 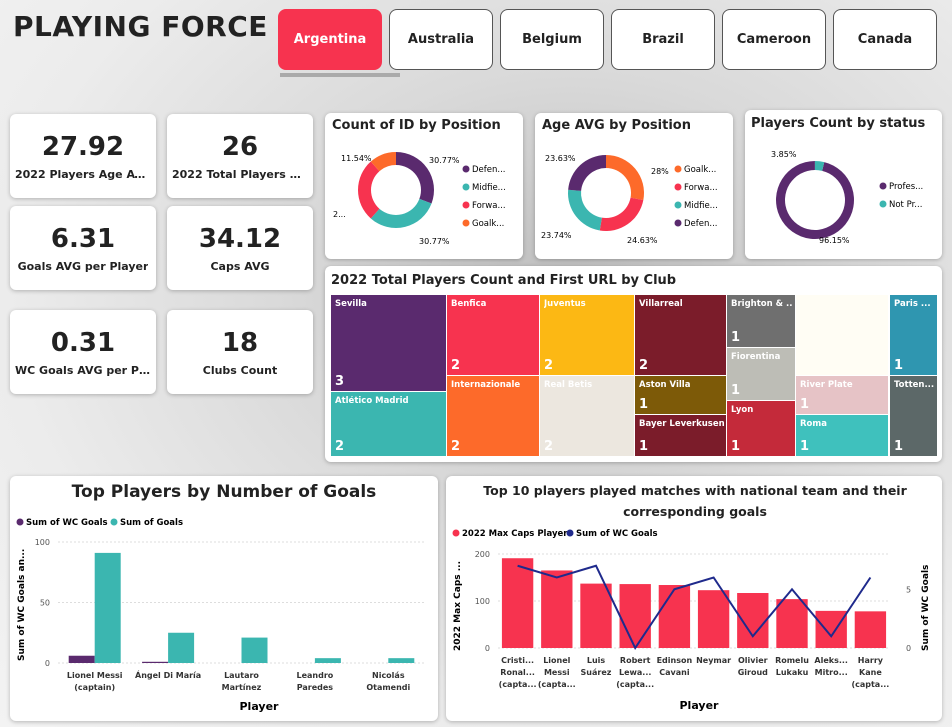 I want to click on treemap-cell-value: 3, so click(x=340, y=381).